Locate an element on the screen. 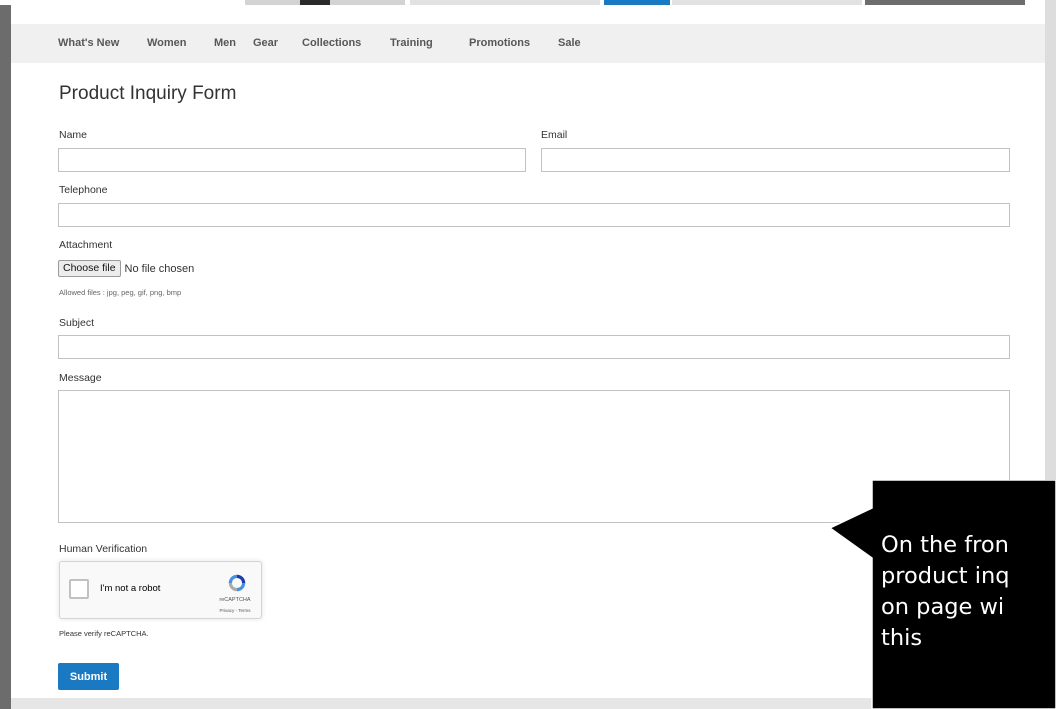  recaptcha-label: I'm not a robot is located at coordinates (130, 588).